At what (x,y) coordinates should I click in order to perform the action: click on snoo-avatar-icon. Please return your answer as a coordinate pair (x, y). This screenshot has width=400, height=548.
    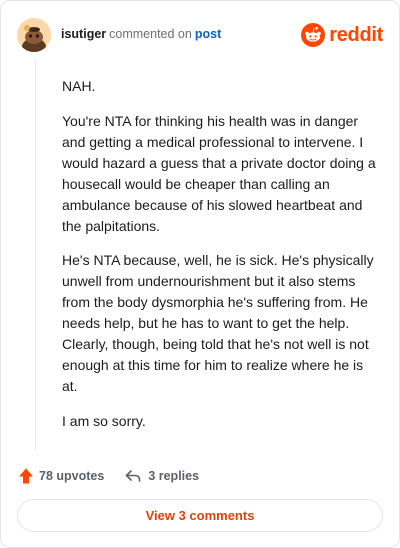
    Looking at the image, I should click on (34, 35).